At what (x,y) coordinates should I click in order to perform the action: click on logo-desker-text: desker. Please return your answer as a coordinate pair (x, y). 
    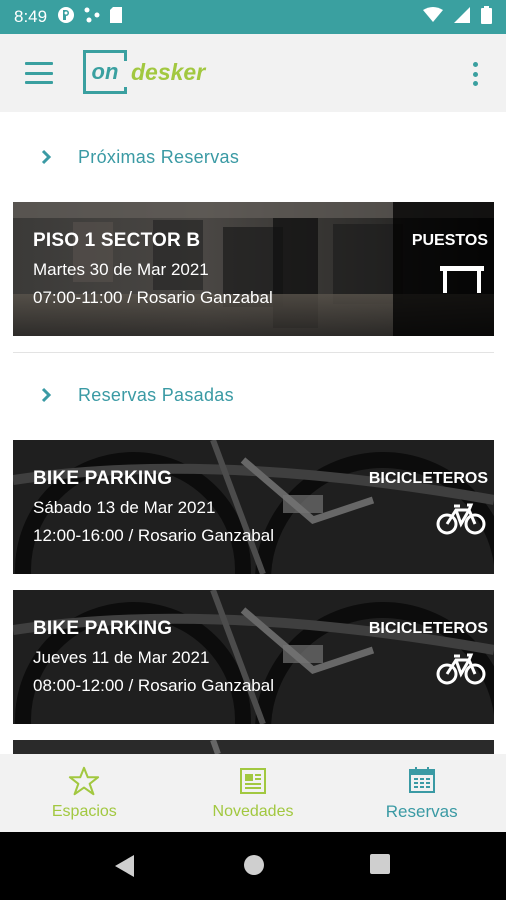
    Looking at the image, I should click on (168, 71).